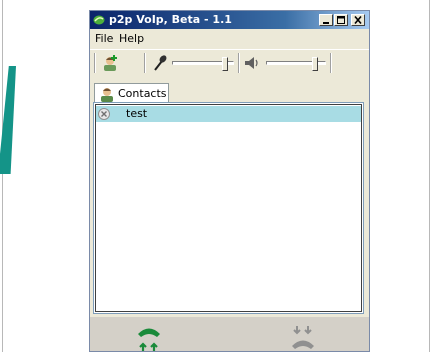 The image size is (446, 352). I want to click on contact-row: test, so click(228, 114).